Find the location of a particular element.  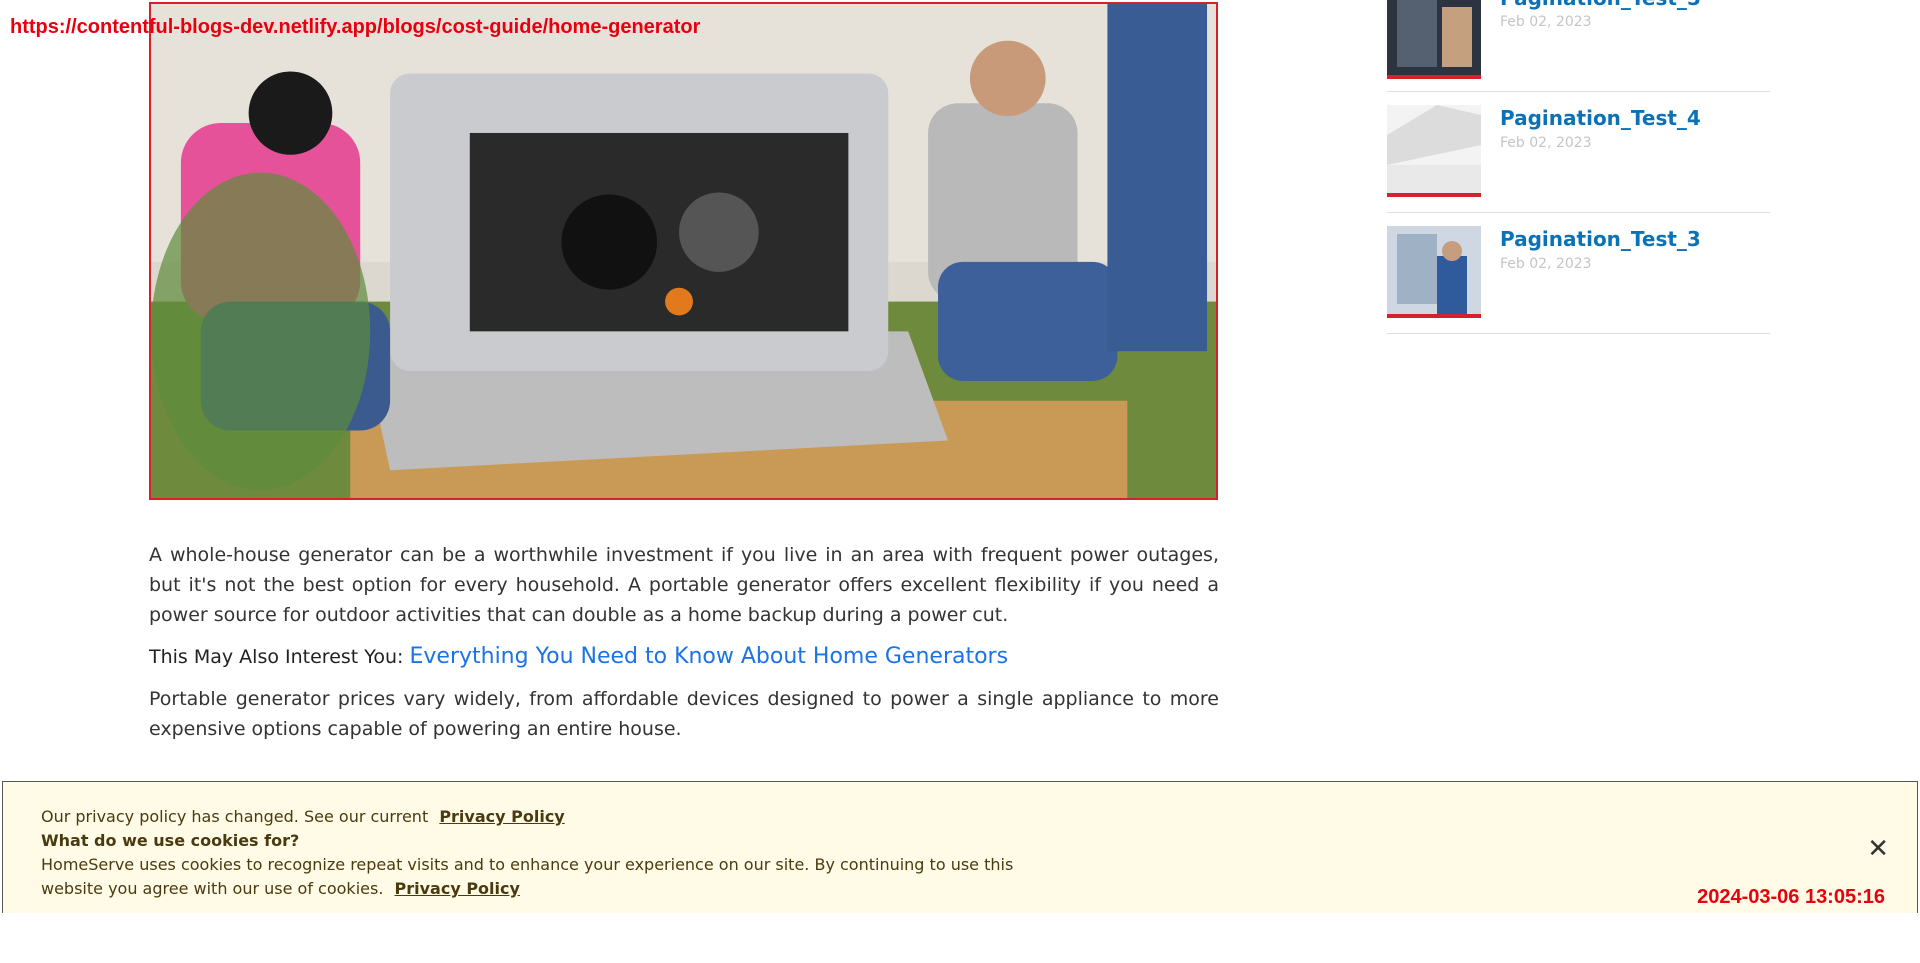

post-title: Pagination_Test_3 is located at coordinates (1600, 239).